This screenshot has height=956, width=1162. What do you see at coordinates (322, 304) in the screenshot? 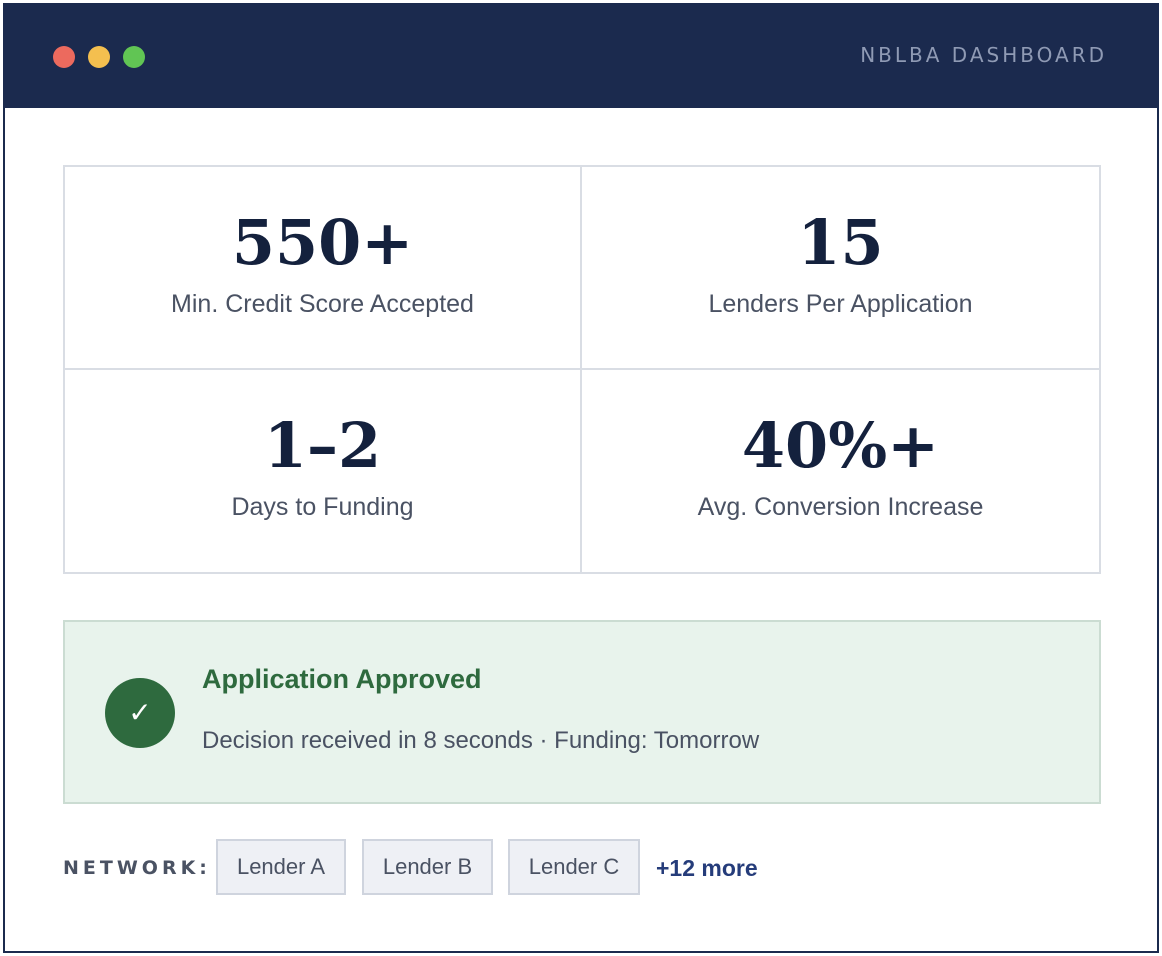
I see `stat-label: Min. Credit Score Accepted` at bounding box center [322, 304].